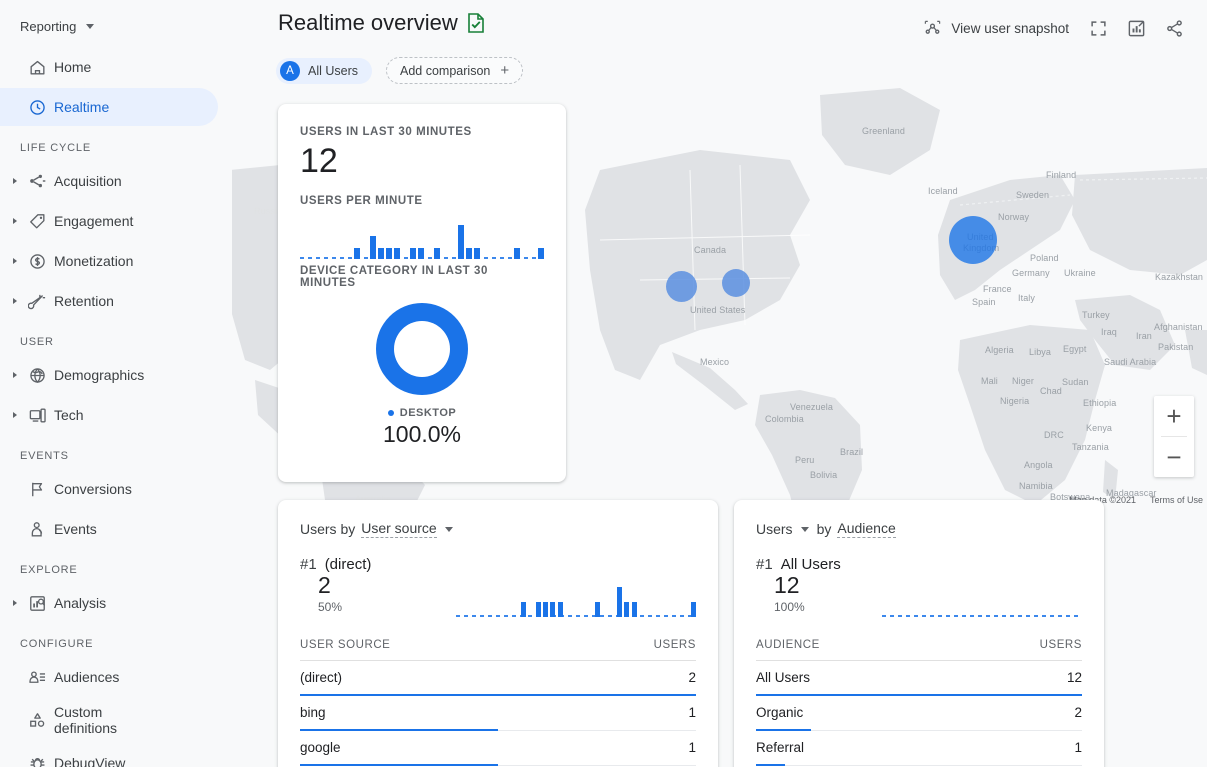 This screenshot has height=767, width=1207. Describe the element at coordinates (919, 650) in the screenshot. I see `table-header: AUDIENCE USERS` at that location.